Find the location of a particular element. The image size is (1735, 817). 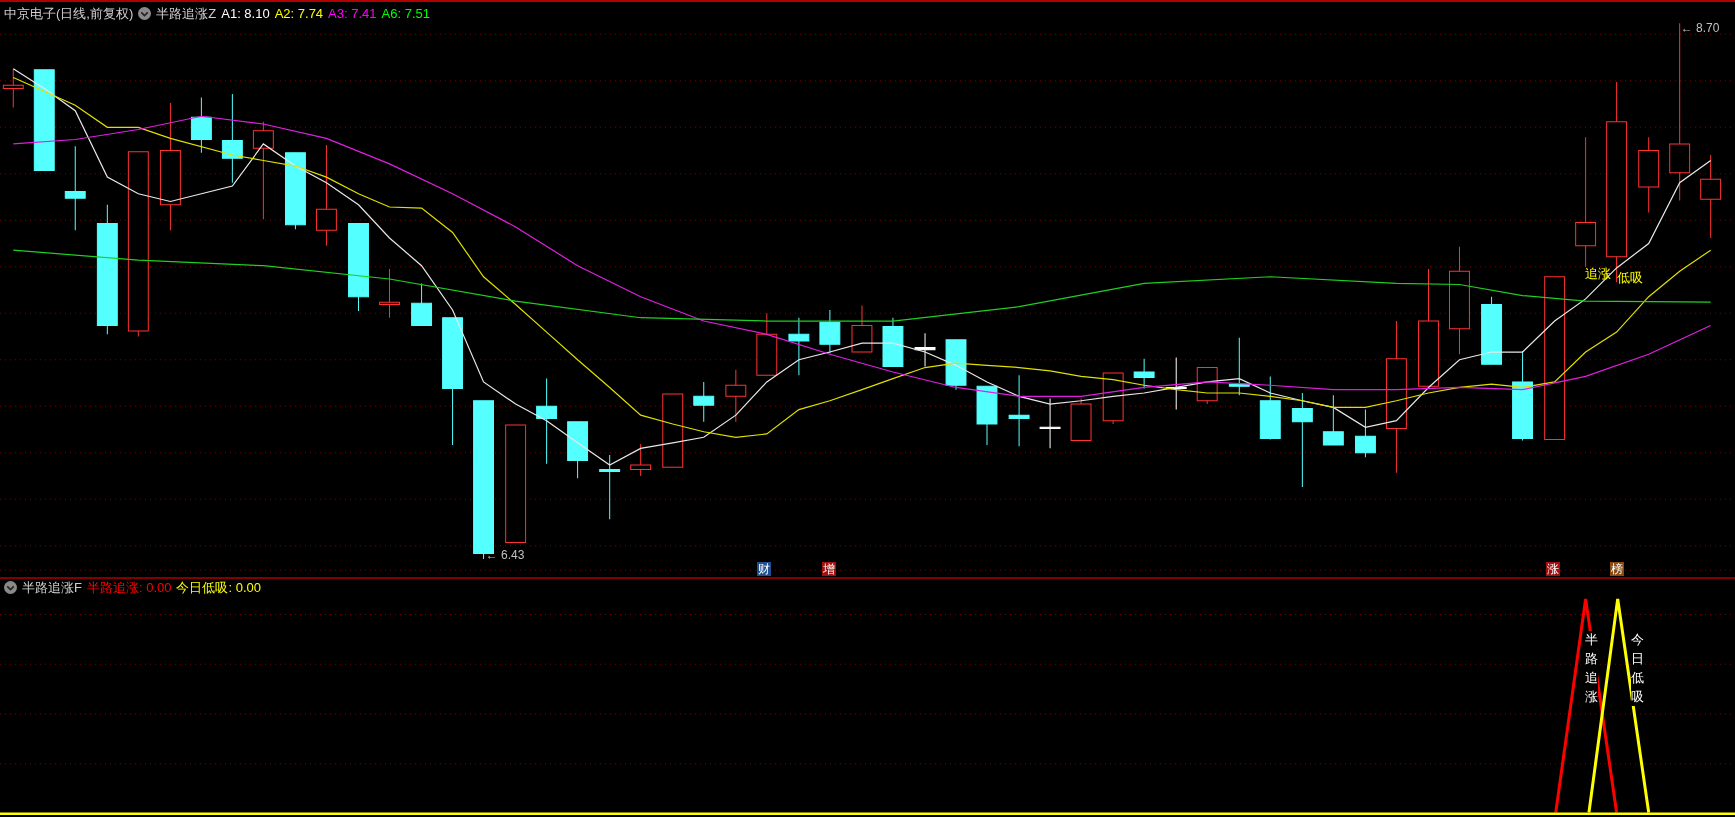

indicator-value: A6: 7.51 is located at coordinates (405, 13).